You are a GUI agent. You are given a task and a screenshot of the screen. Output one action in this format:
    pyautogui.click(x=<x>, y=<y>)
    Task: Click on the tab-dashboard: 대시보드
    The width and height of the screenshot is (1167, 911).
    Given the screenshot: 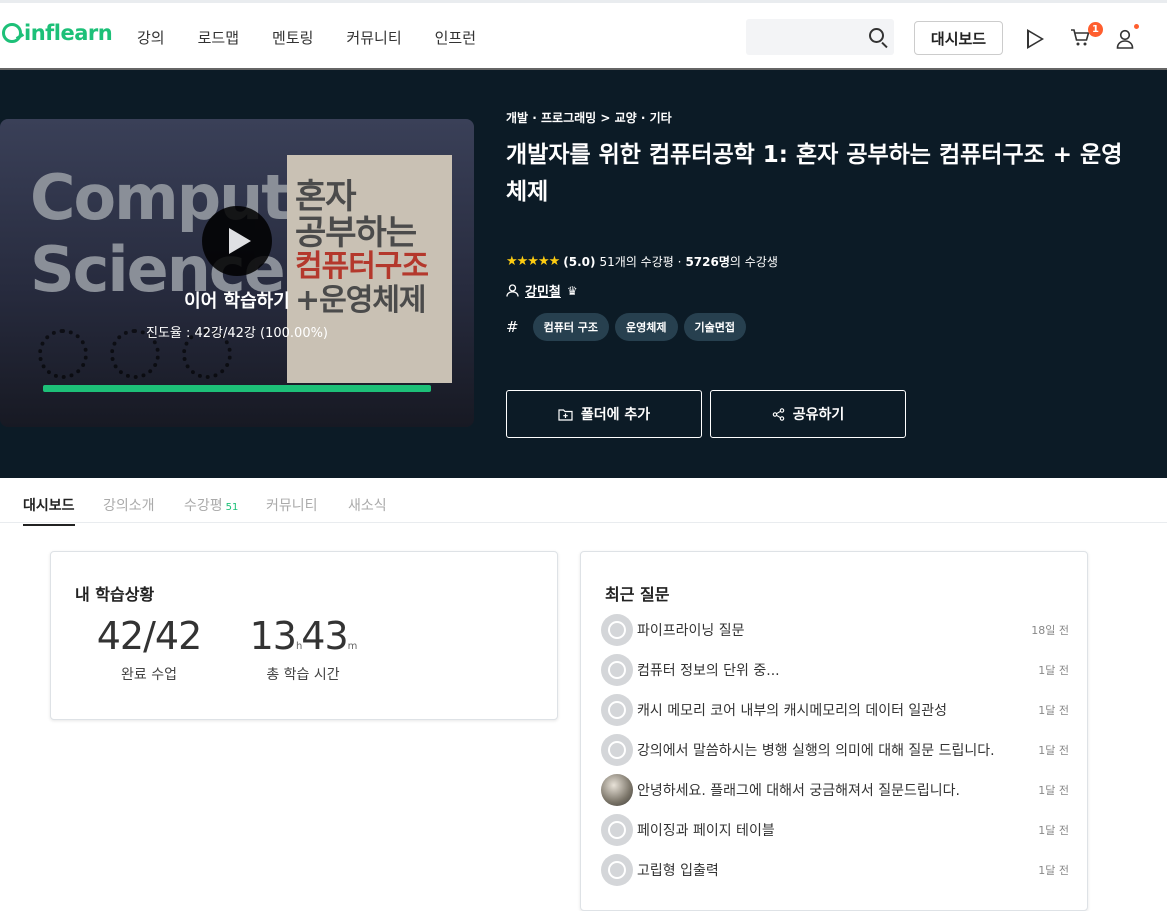 What is the action you would take?
    pyautogui.click(x=49, y=510)
    